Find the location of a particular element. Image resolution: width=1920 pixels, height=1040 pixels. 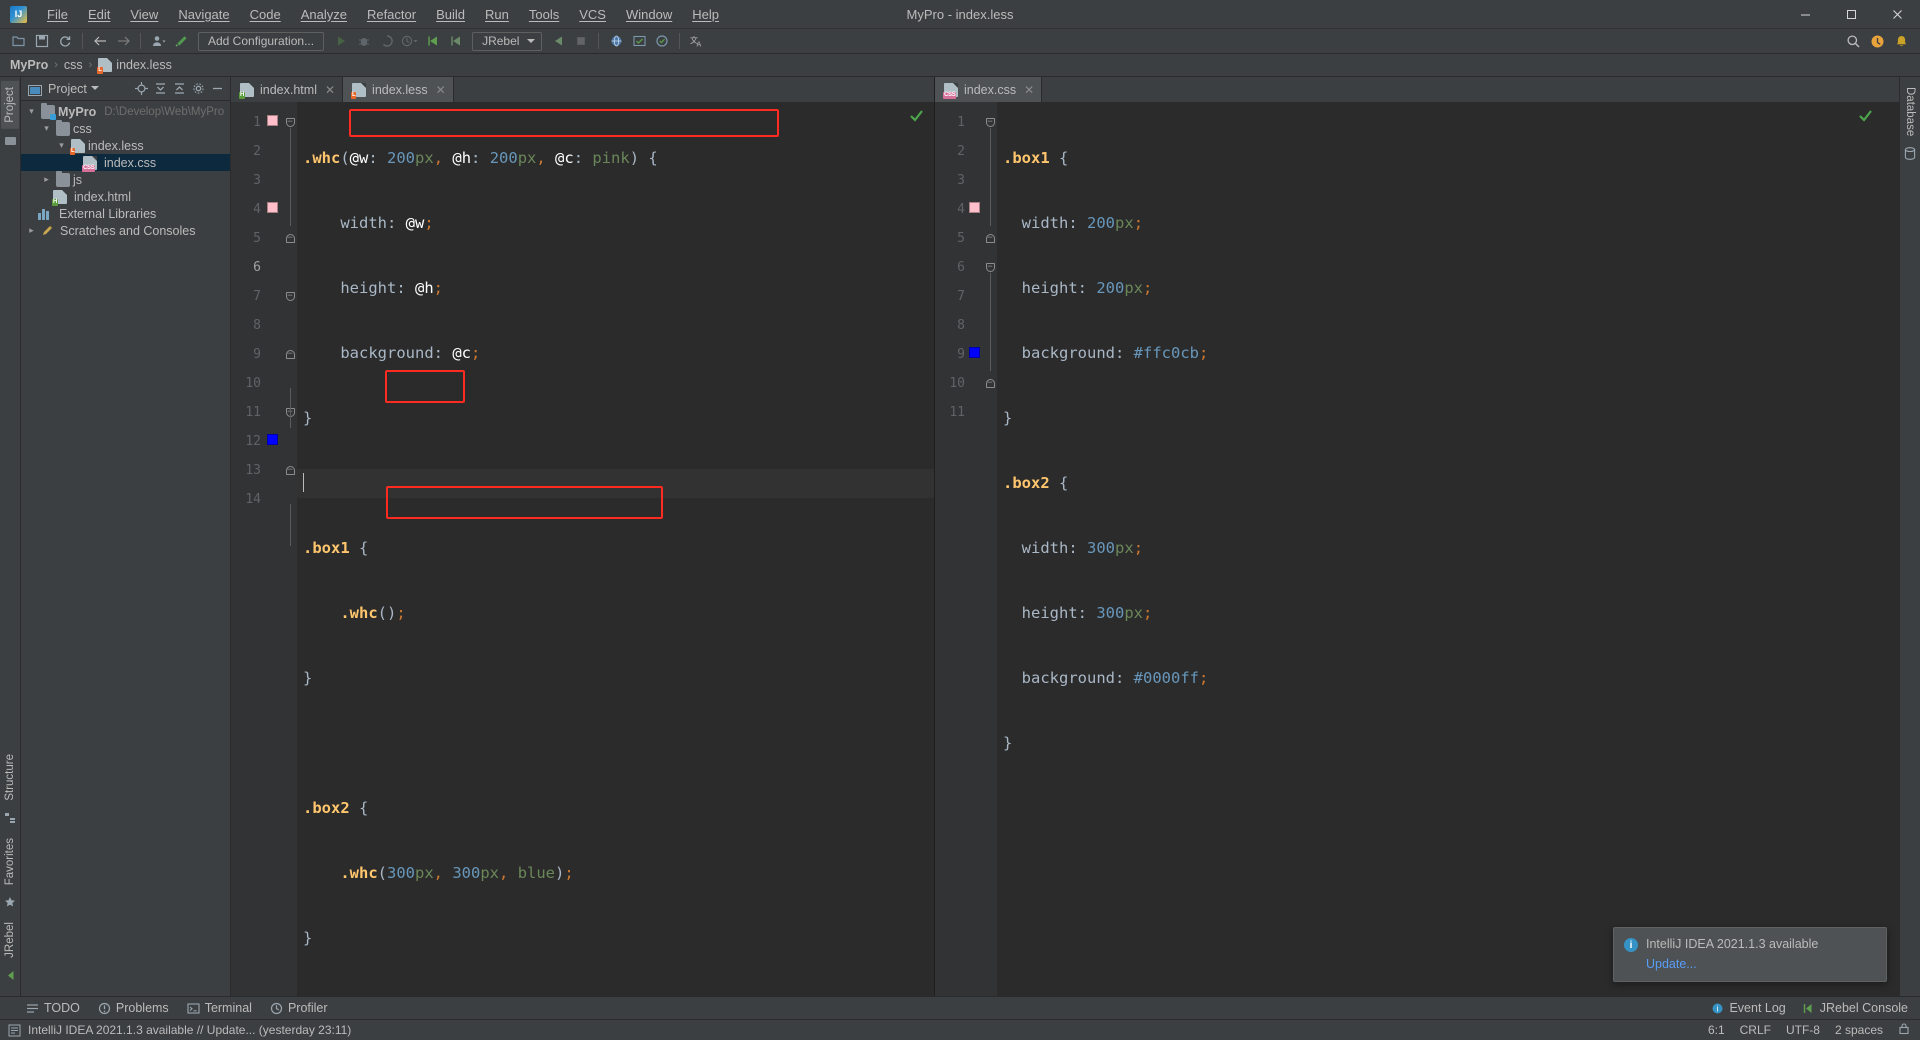

tree-node-index-css: CSS index.css is located at coordinates (125, 163).